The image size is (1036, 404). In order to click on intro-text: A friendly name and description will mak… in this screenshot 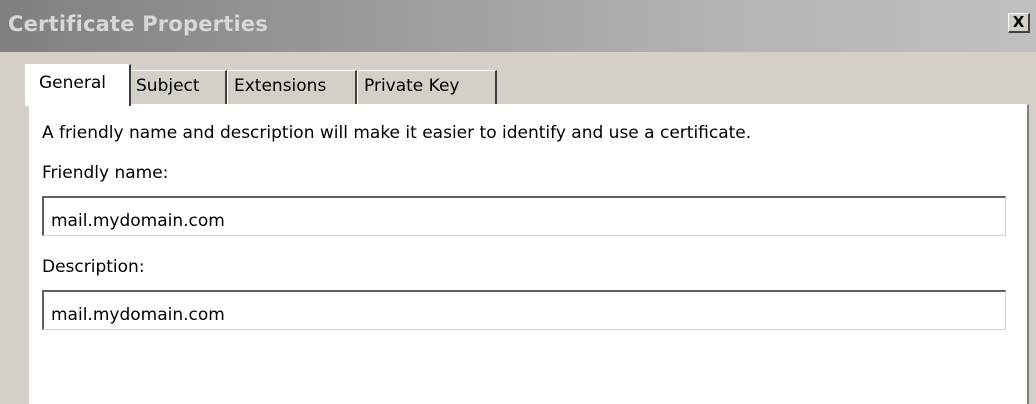, I will do `click(397, 133)`.